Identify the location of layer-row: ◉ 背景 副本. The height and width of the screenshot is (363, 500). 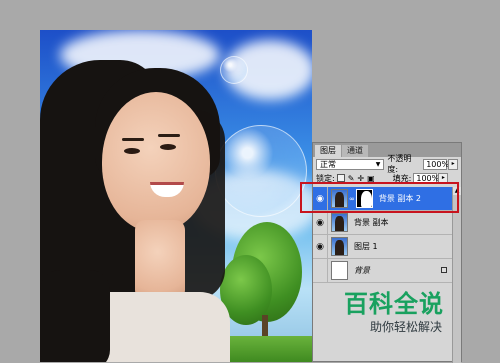
(383, 223).